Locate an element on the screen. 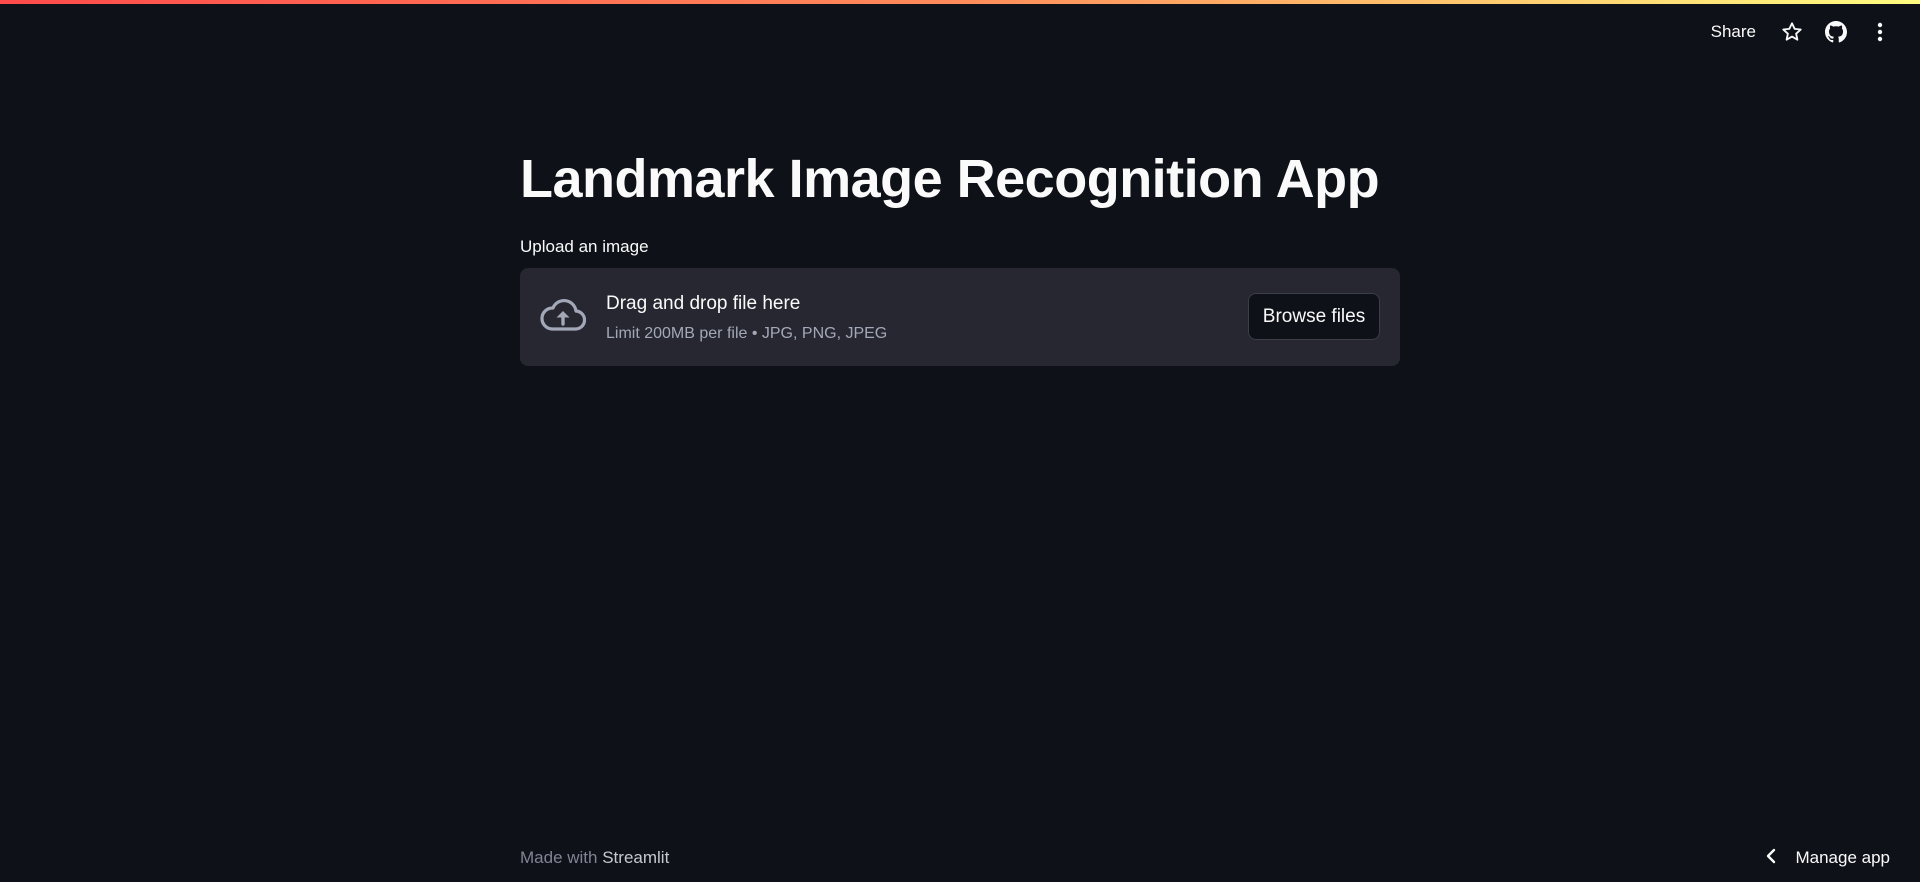 This screenshot has height=882, width=1920. github-icon is located at coordinates (1836, 32).